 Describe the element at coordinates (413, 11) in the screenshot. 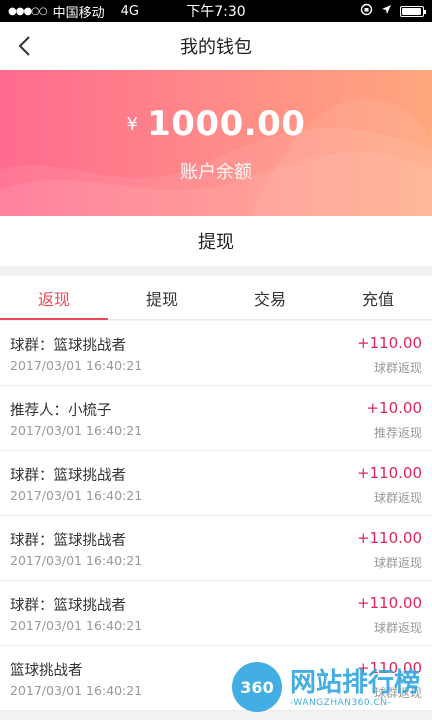

I see `battery-icon` at that location.